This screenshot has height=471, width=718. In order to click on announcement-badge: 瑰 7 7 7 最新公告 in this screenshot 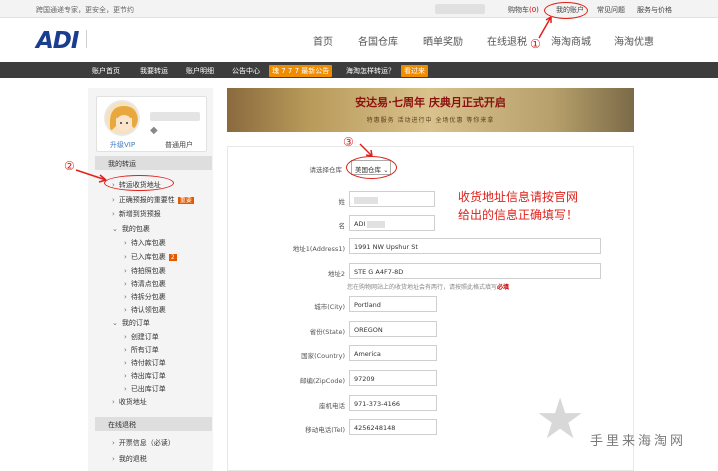, I will do `click(301, 71)`.